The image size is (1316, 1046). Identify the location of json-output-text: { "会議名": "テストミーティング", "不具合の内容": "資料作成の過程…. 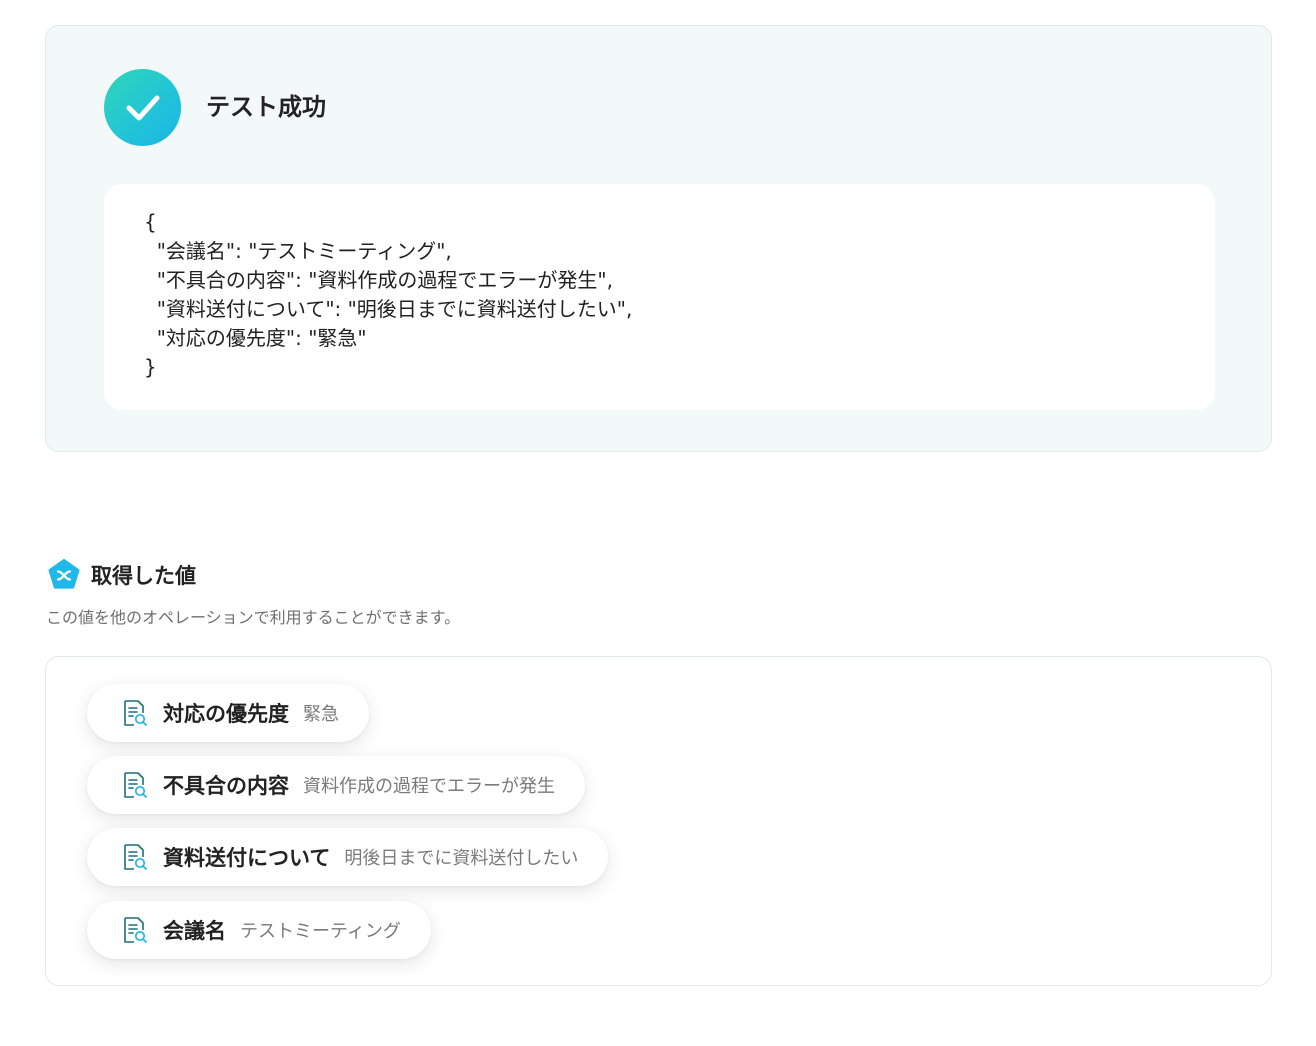
(388, 294).